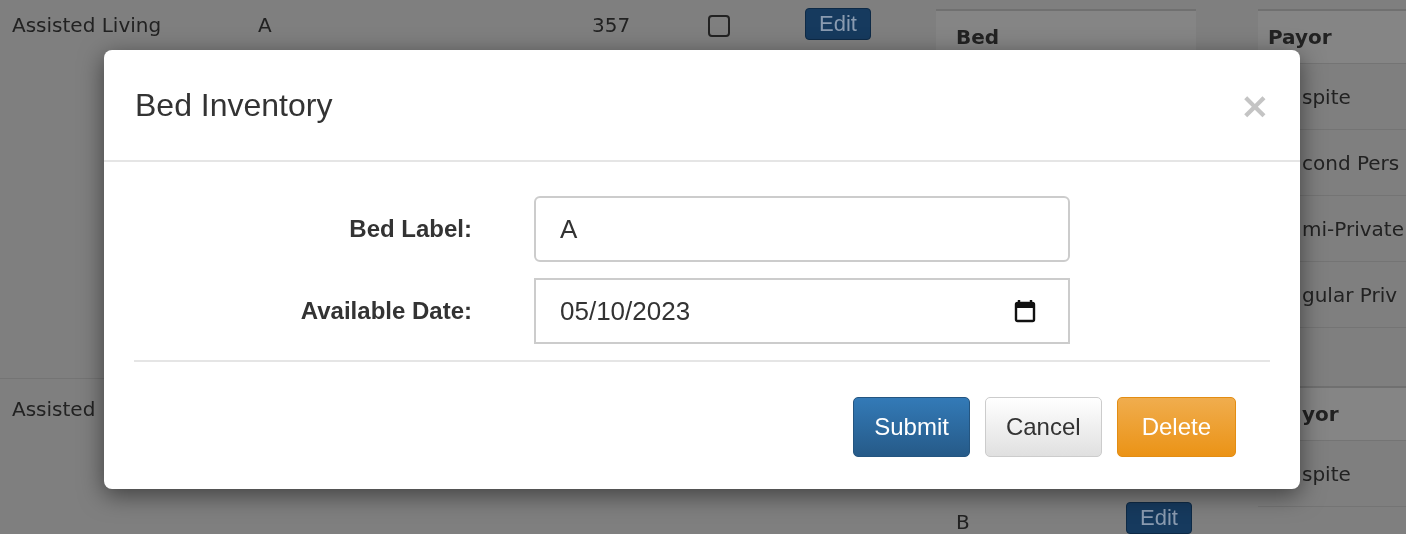  I want to click on bed-label-field: A, so click(802, 229).